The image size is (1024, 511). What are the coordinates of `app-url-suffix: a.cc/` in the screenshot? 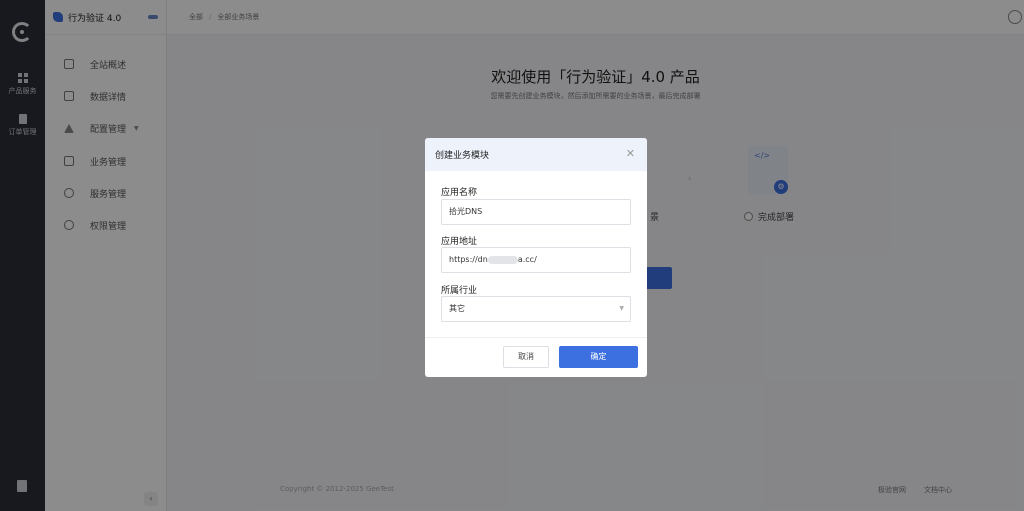 It's located at (527, 259).